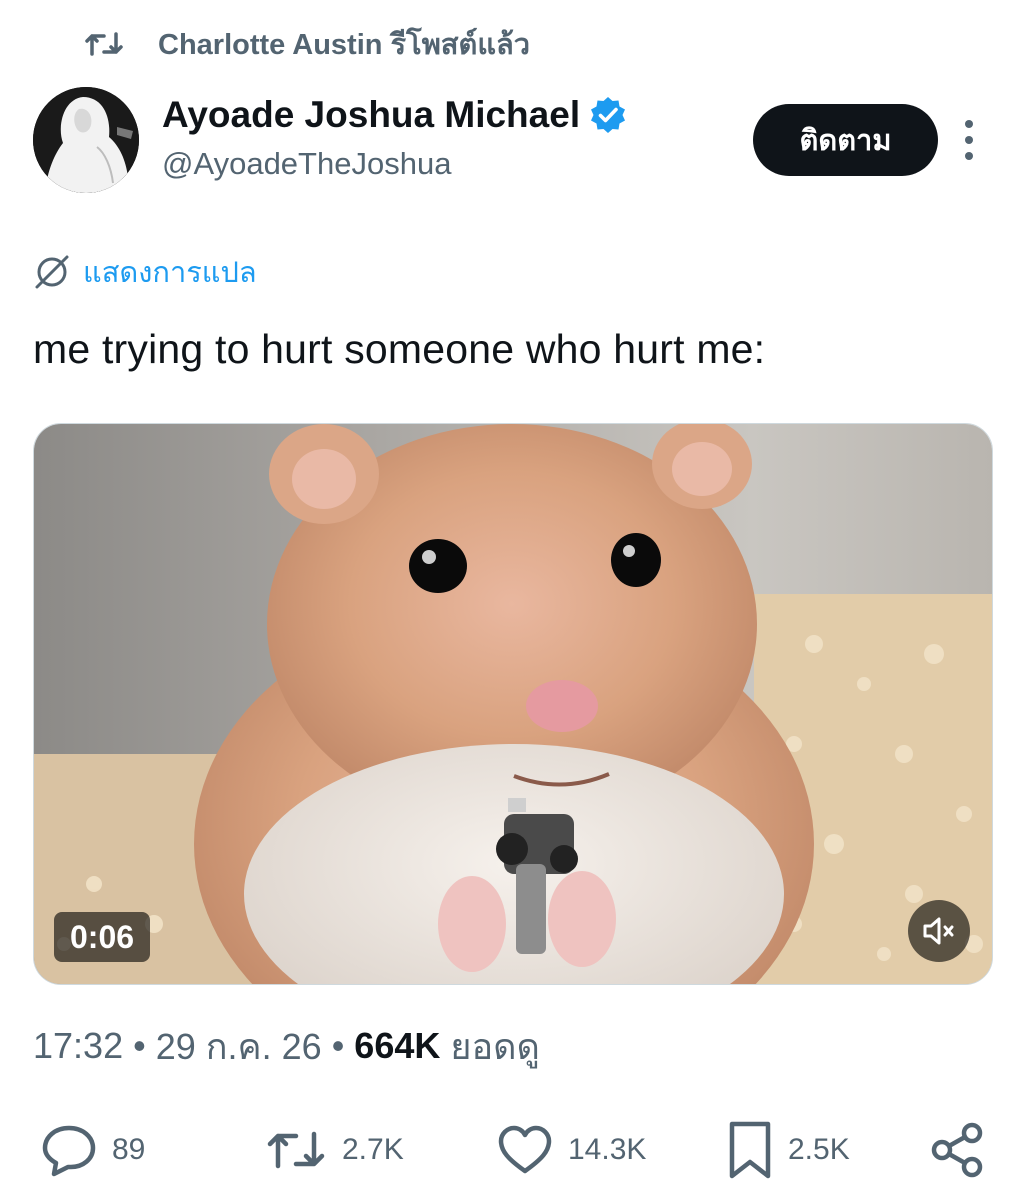 This screenshot has width=1023, height=1200. I want to click on follow-button: ติดตาม, so click(845, 140).